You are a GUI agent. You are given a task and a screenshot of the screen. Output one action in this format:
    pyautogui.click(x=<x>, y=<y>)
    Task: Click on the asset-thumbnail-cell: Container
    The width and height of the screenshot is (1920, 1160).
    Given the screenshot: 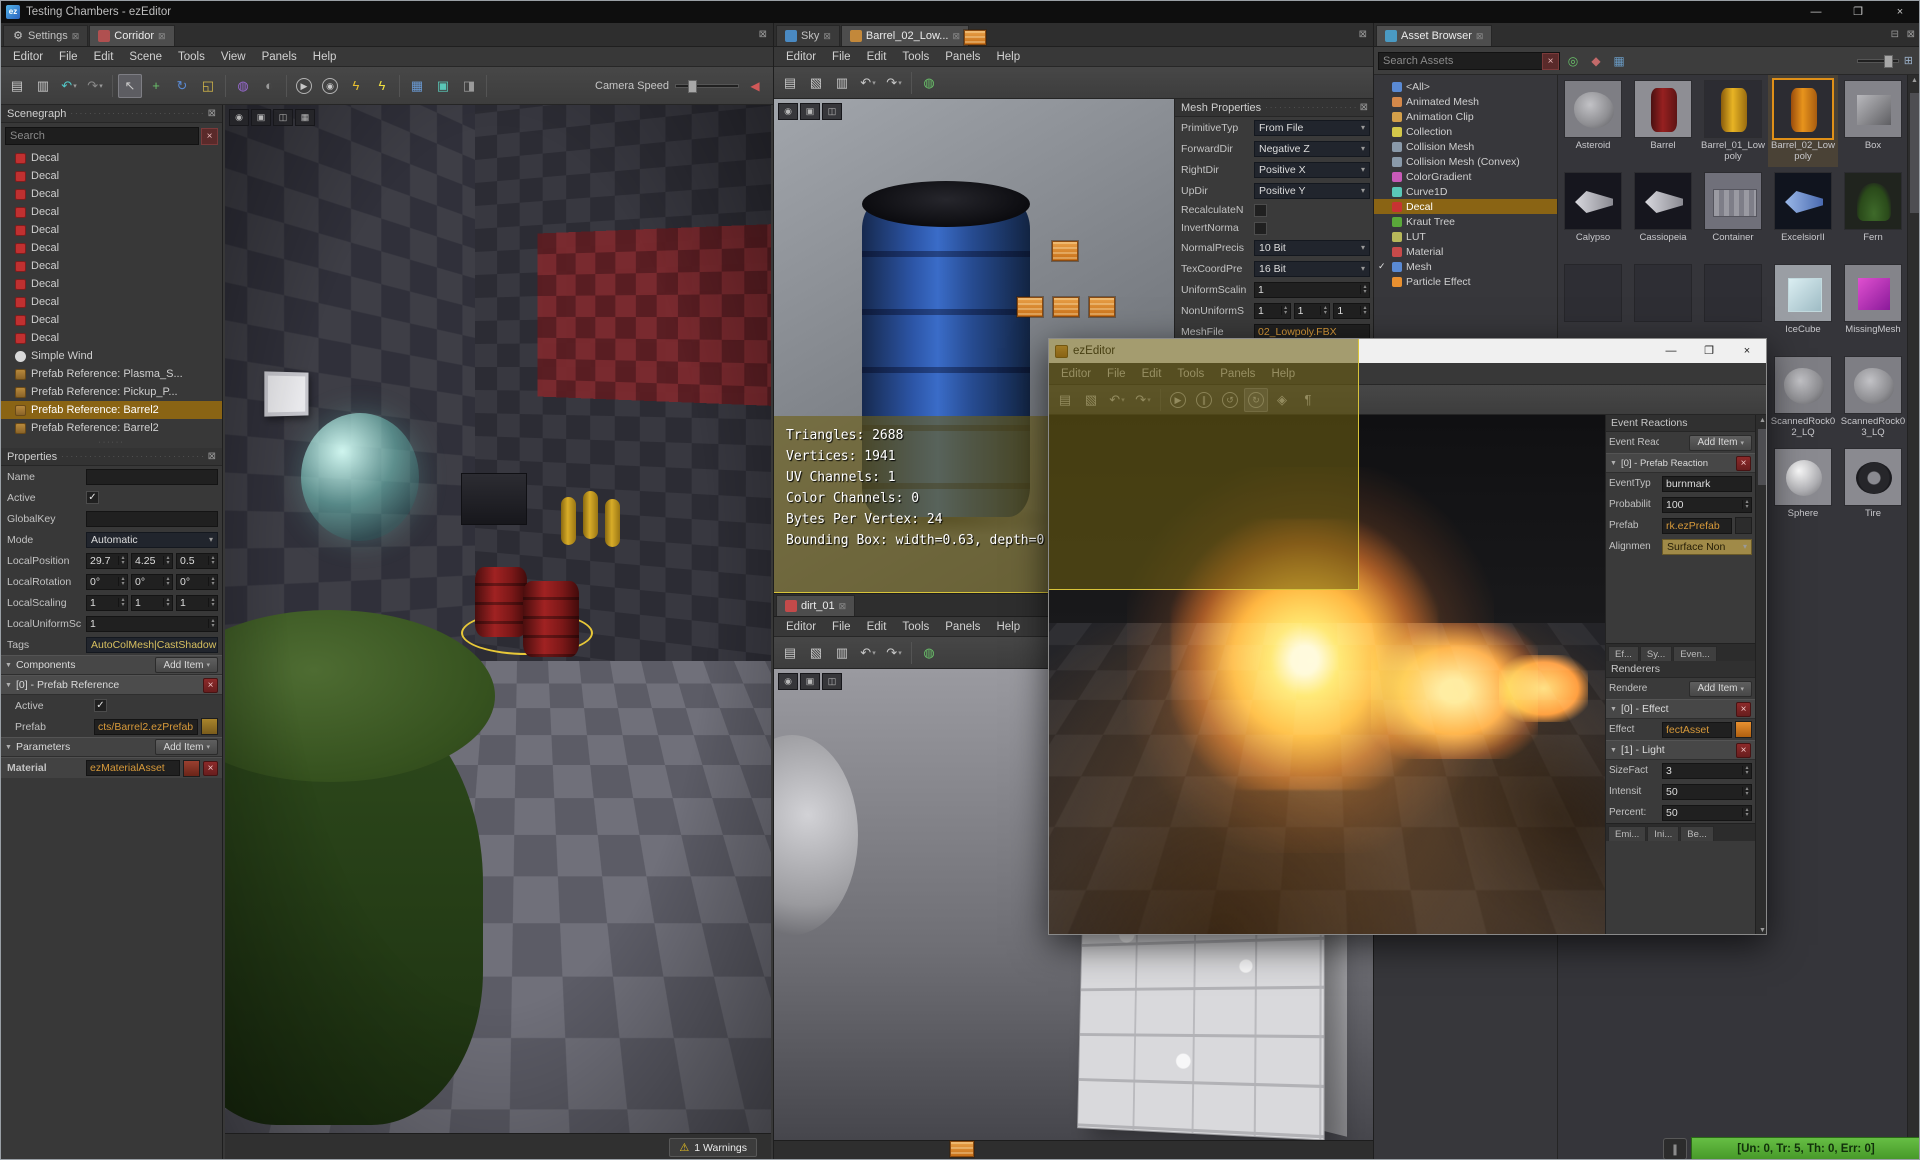 What is the action you would take?
    pyautogui.click(x=1733, y=213)
    